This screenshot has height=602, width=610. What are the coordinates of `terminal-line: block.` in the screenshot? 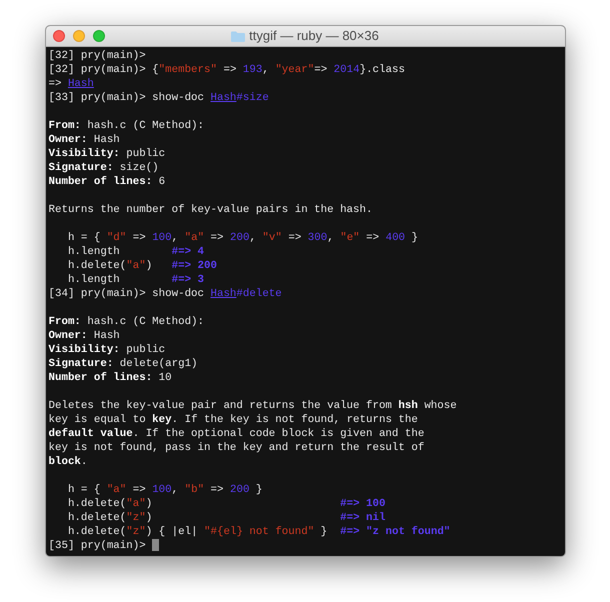 It's located at (68, 462).